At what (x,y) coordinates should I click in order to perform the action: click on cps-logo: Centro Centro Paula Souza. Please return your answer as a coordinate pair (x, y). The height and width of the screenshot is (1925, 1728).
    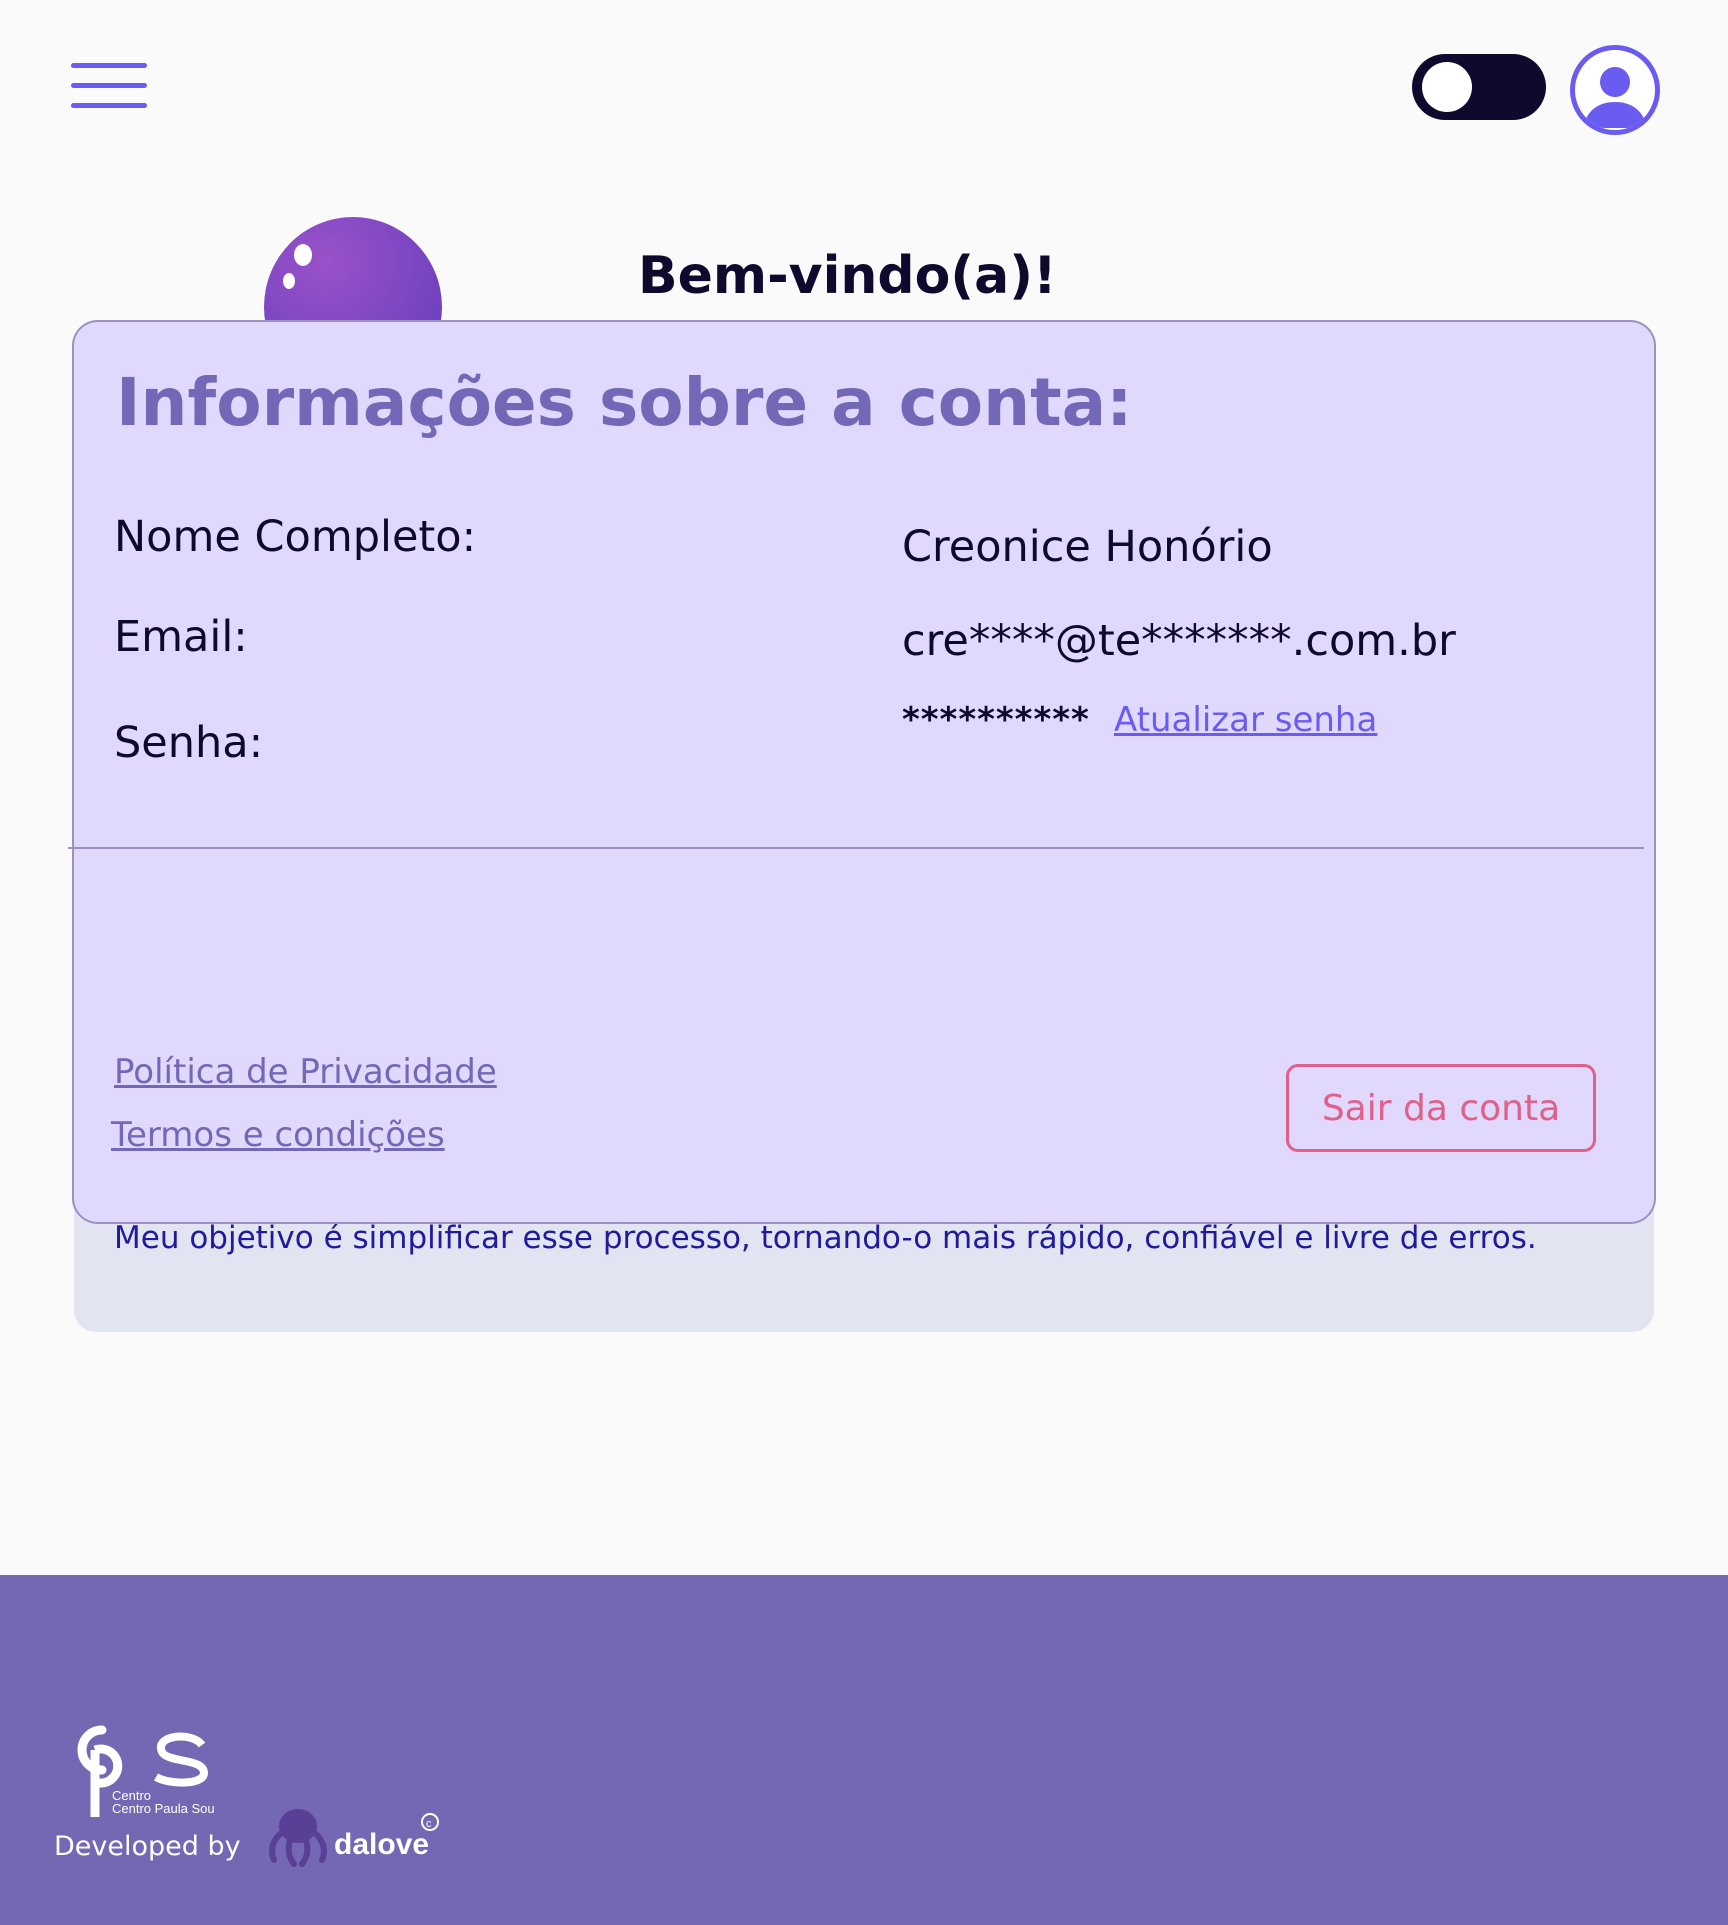
    Looking at the image, I should click on (141, 1772).